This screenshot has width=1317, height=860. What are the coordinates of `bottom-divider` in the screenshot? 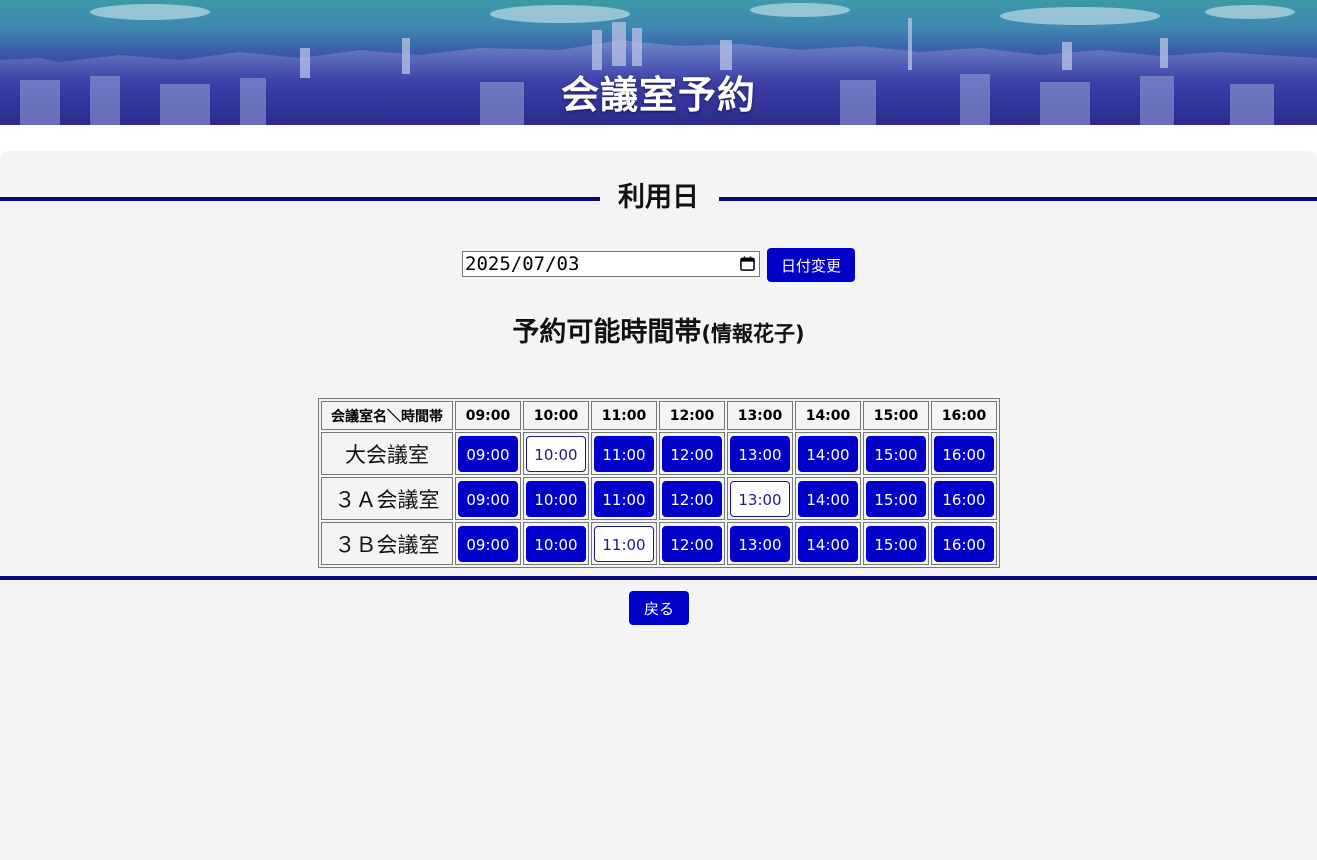 It's located at (658, 578).